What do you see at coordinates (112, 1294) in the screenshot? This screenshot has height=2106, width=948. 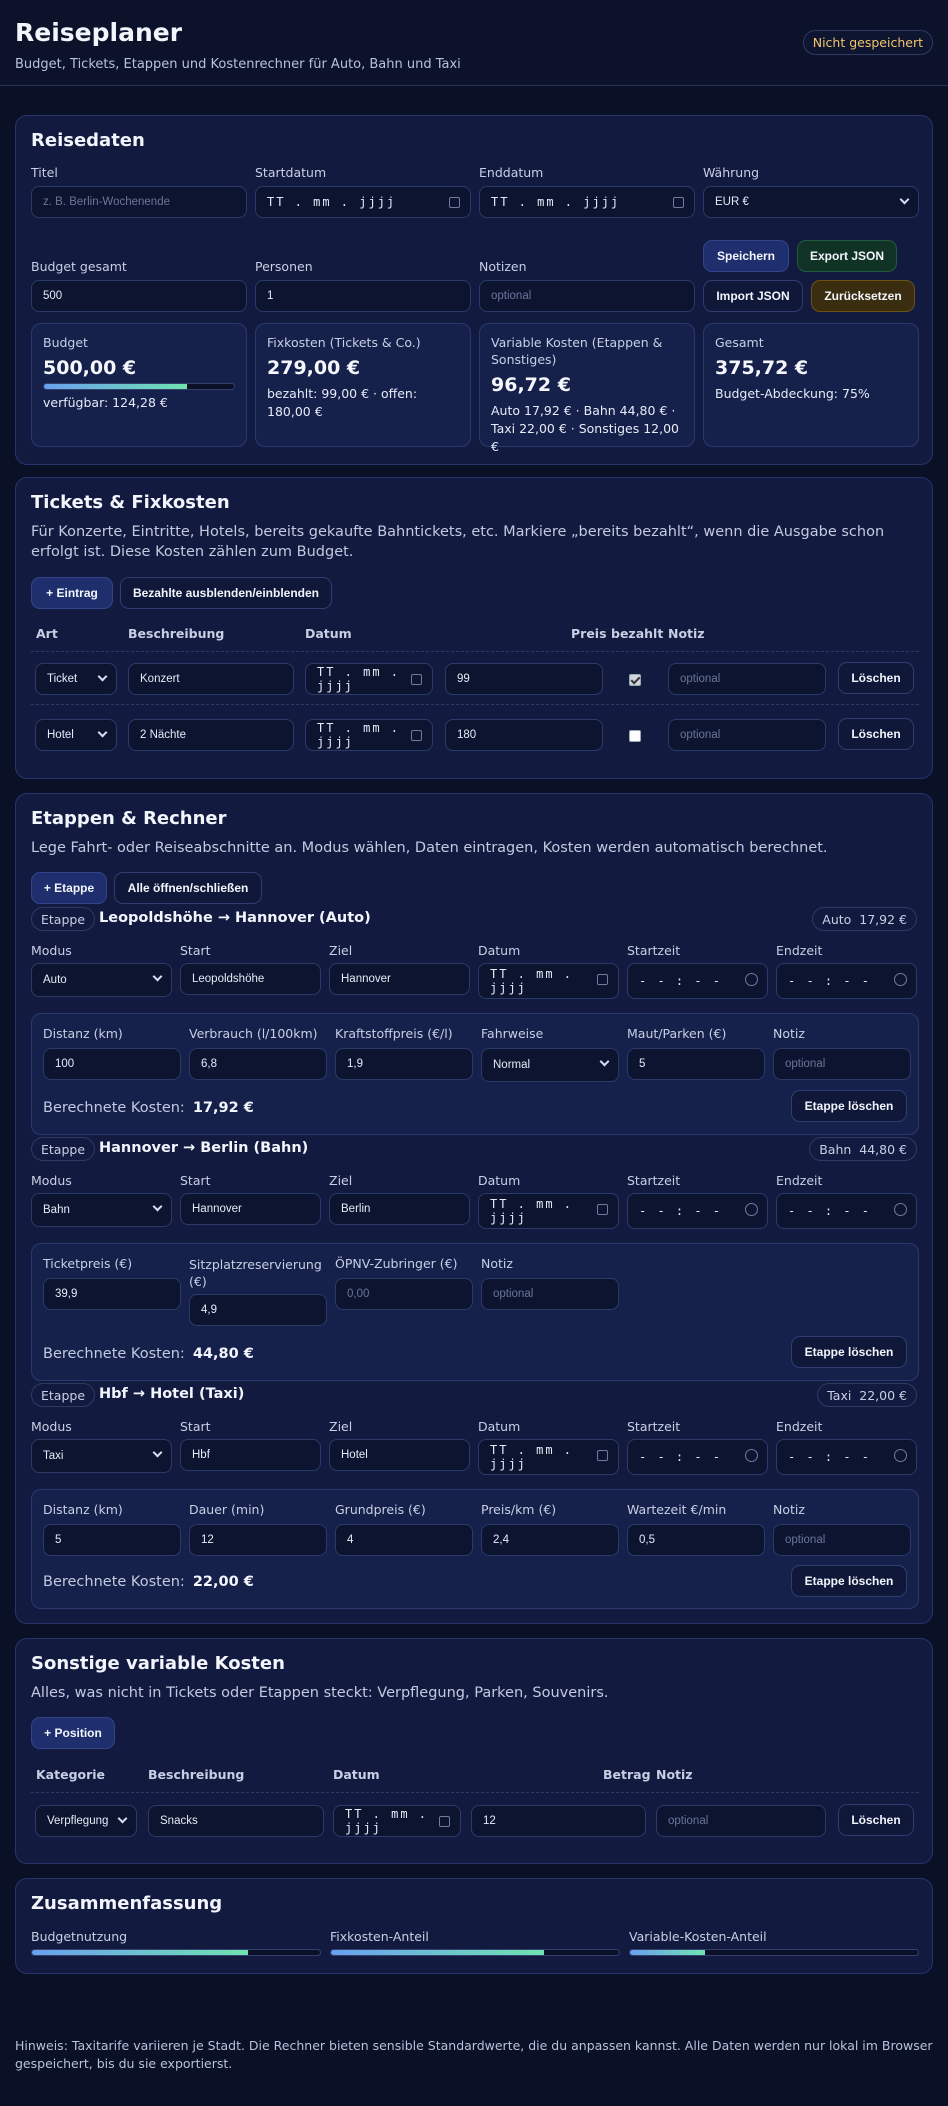 I see `ticket-price-input: 39,9` at bounding box center [112, 1294].